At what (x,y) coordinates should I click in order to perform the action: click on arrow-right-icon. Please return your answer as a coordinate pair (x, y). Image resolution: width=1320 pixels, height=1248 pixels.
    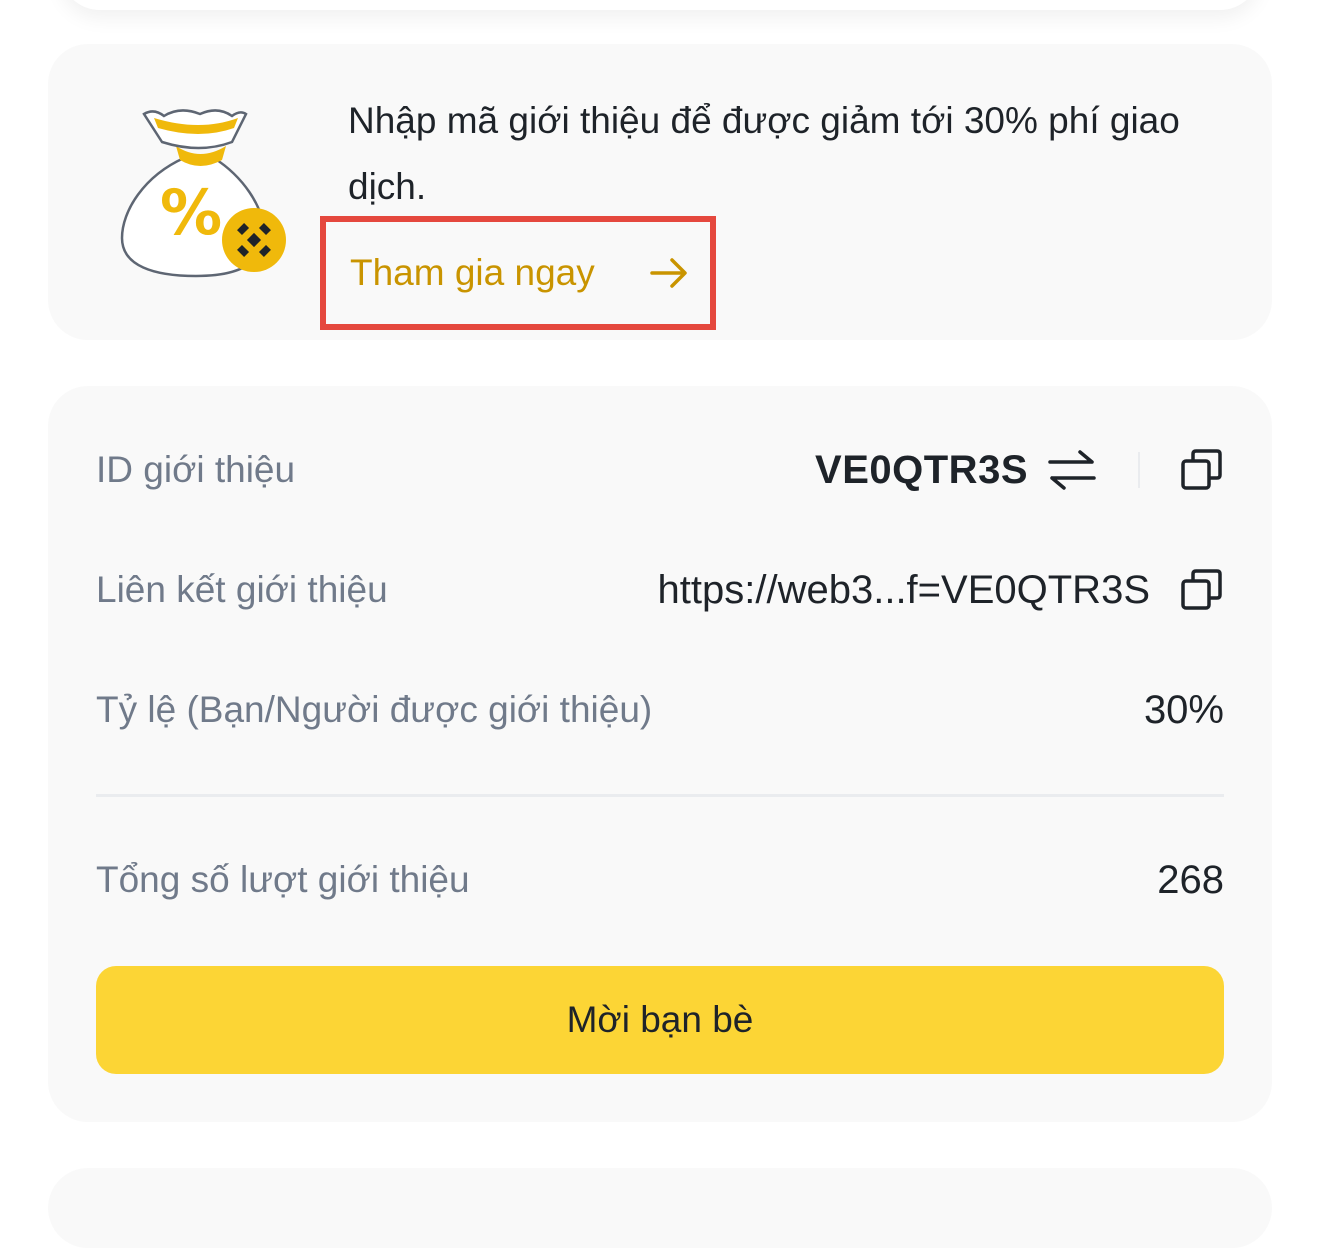
    Looking at the image, I should click on (668, 273).